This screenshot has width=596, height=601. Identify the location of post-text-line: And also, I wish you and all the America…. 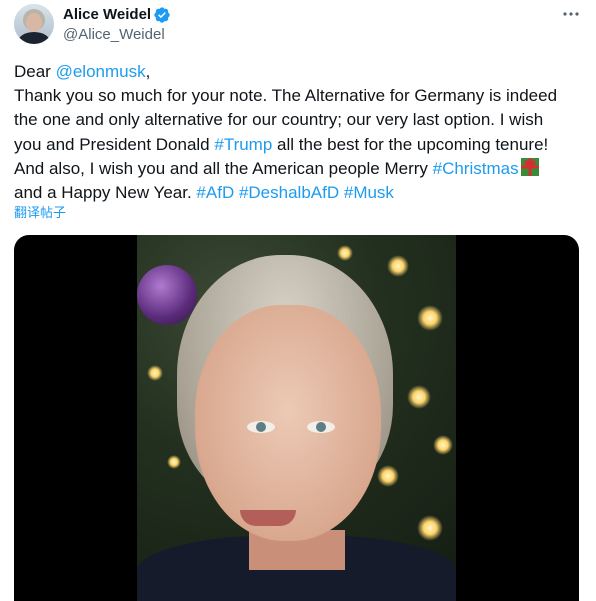
(299, 169).